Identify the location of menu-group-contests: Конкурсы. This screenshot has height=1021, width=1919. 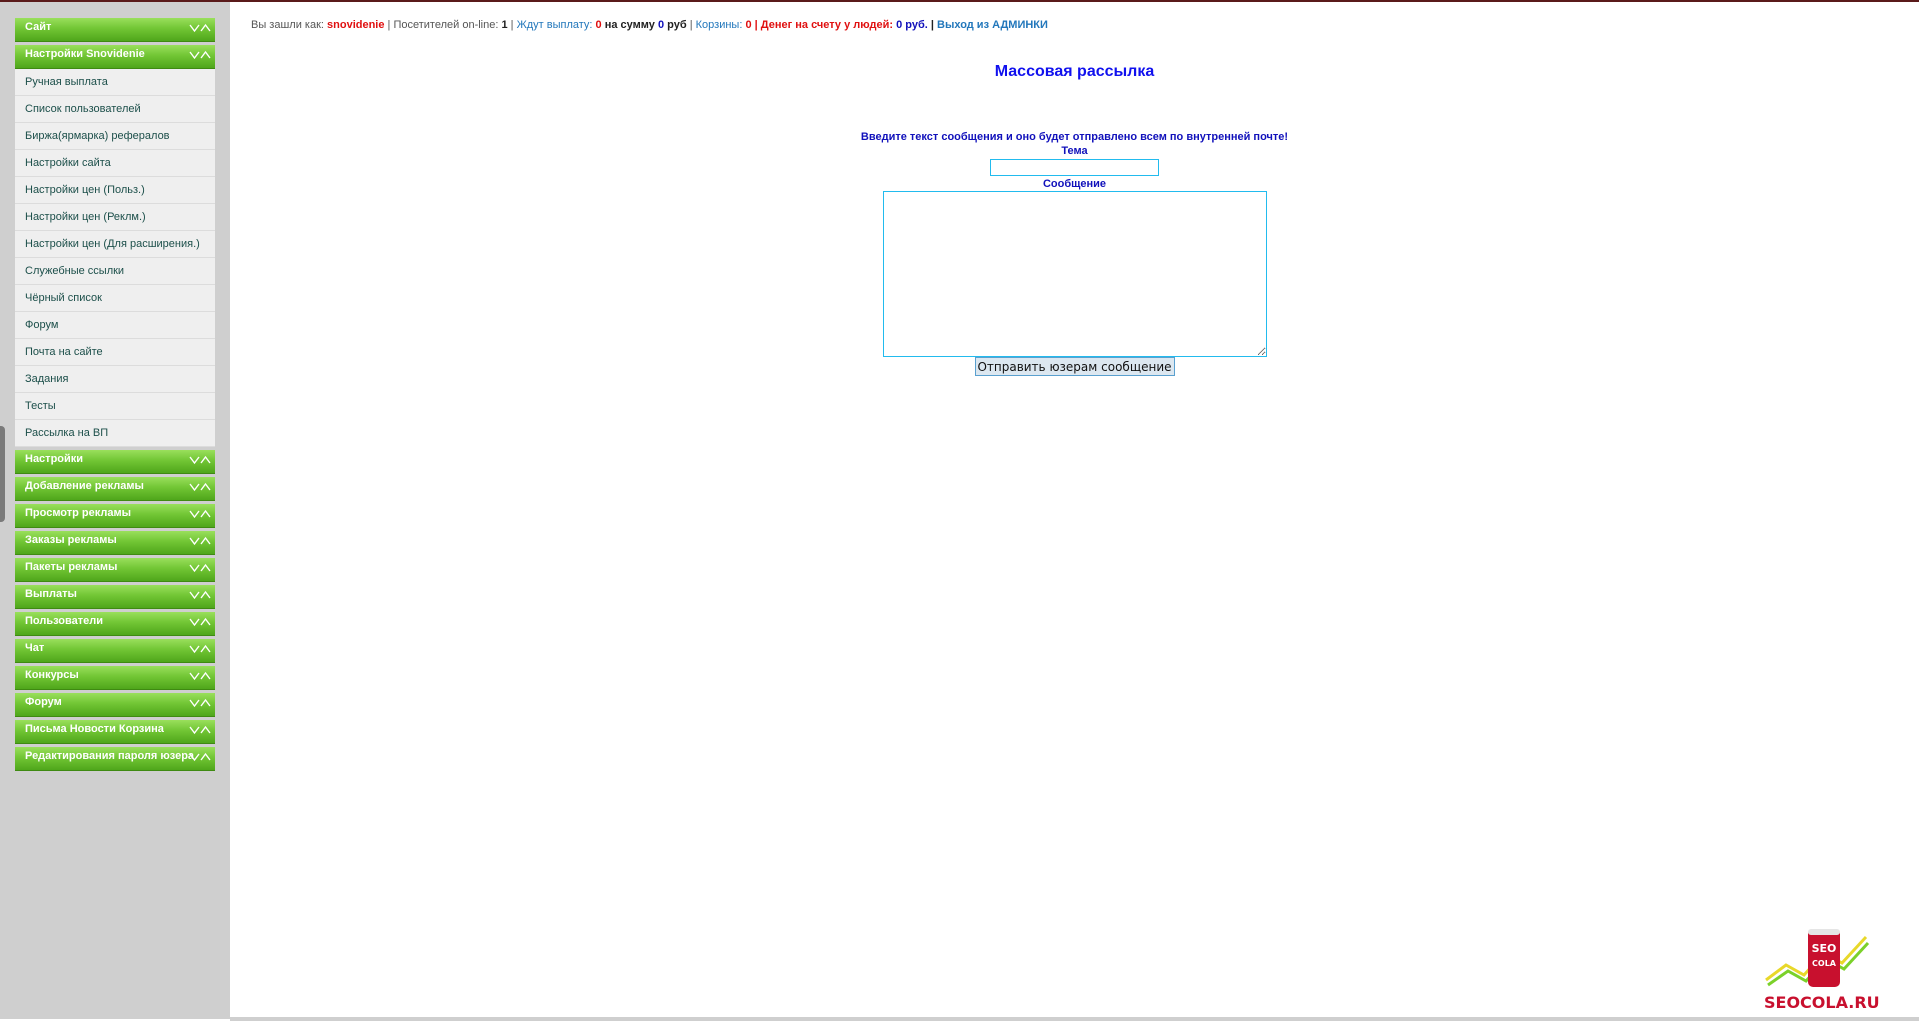
(115, 678).